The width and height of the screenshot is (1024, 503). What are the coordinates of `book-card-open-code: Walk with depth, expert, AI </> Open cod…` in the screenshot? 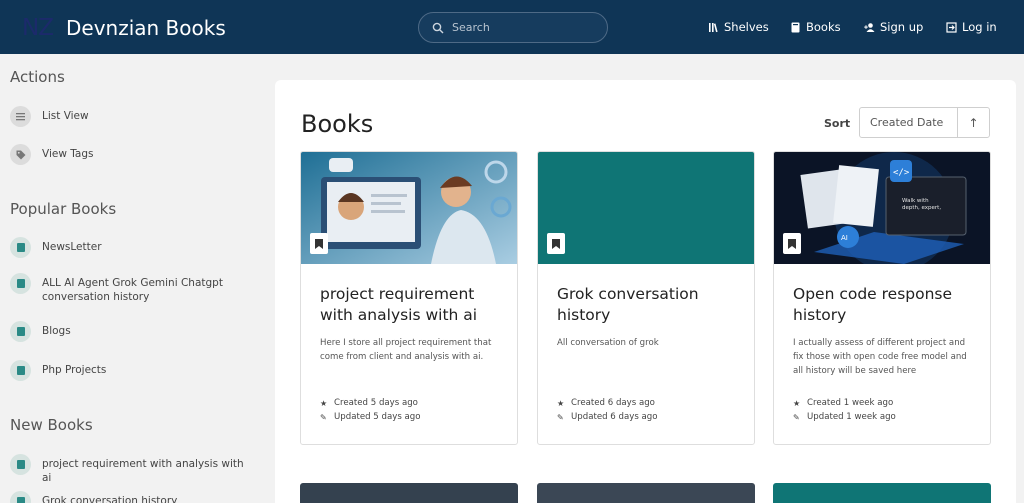 It's located at (882, 298).